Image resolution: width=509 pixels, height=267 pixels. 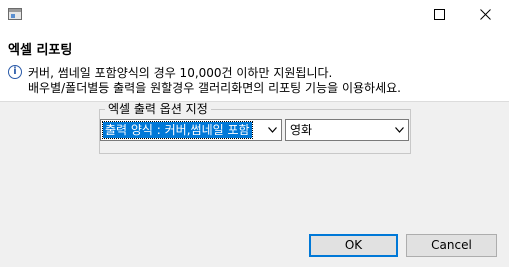 I want to click on group-label: 엑셀 출력 옵션 지정, so click(x=158, y=109).